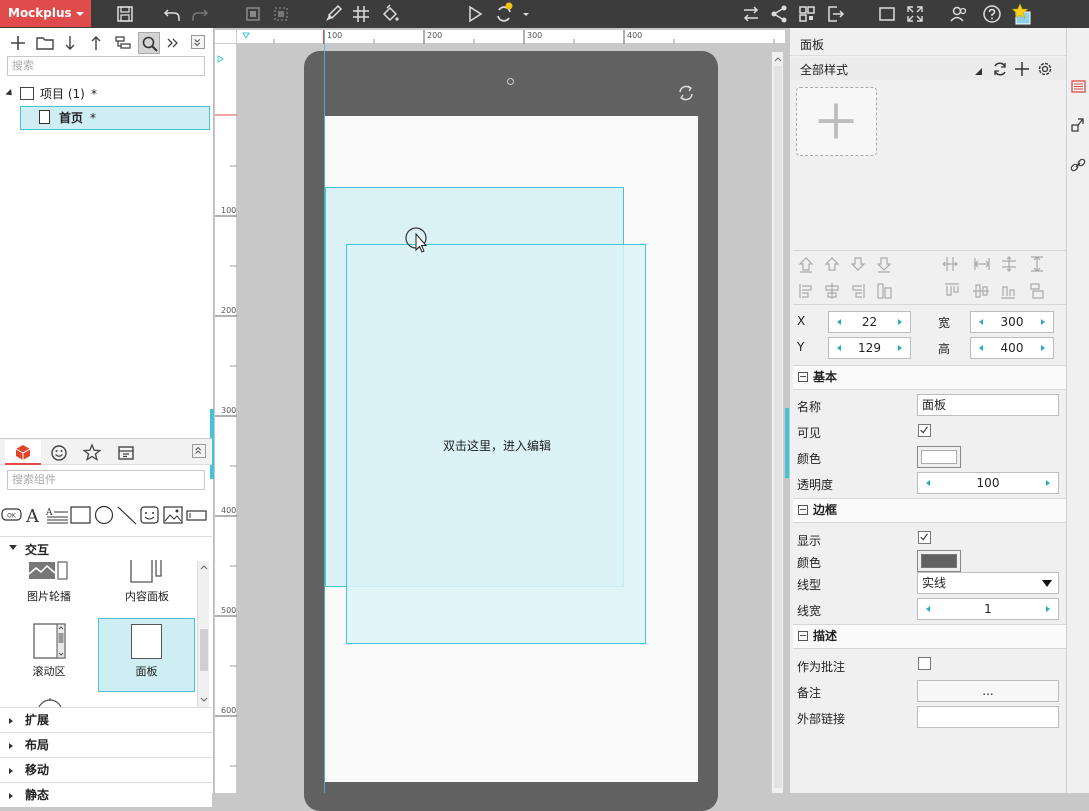  I want to click on width-input: 300, so click(1012, 322).